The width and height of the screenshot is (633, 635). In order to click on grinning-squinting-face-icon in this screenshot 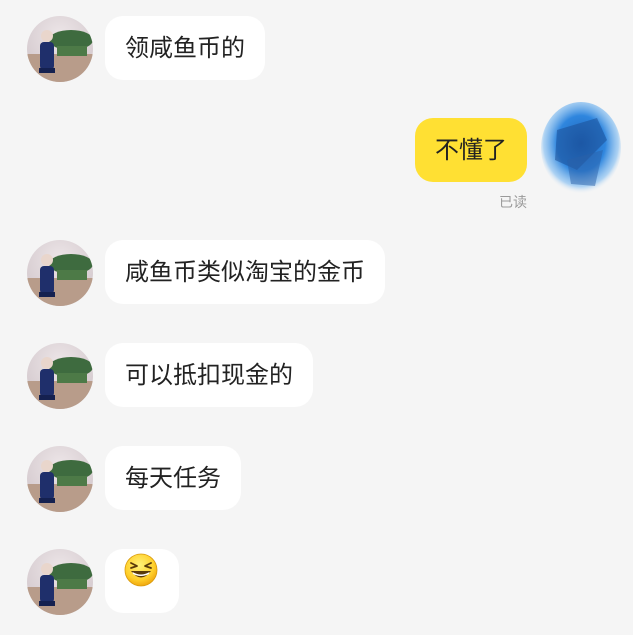, I will do `click(141, 580)`.